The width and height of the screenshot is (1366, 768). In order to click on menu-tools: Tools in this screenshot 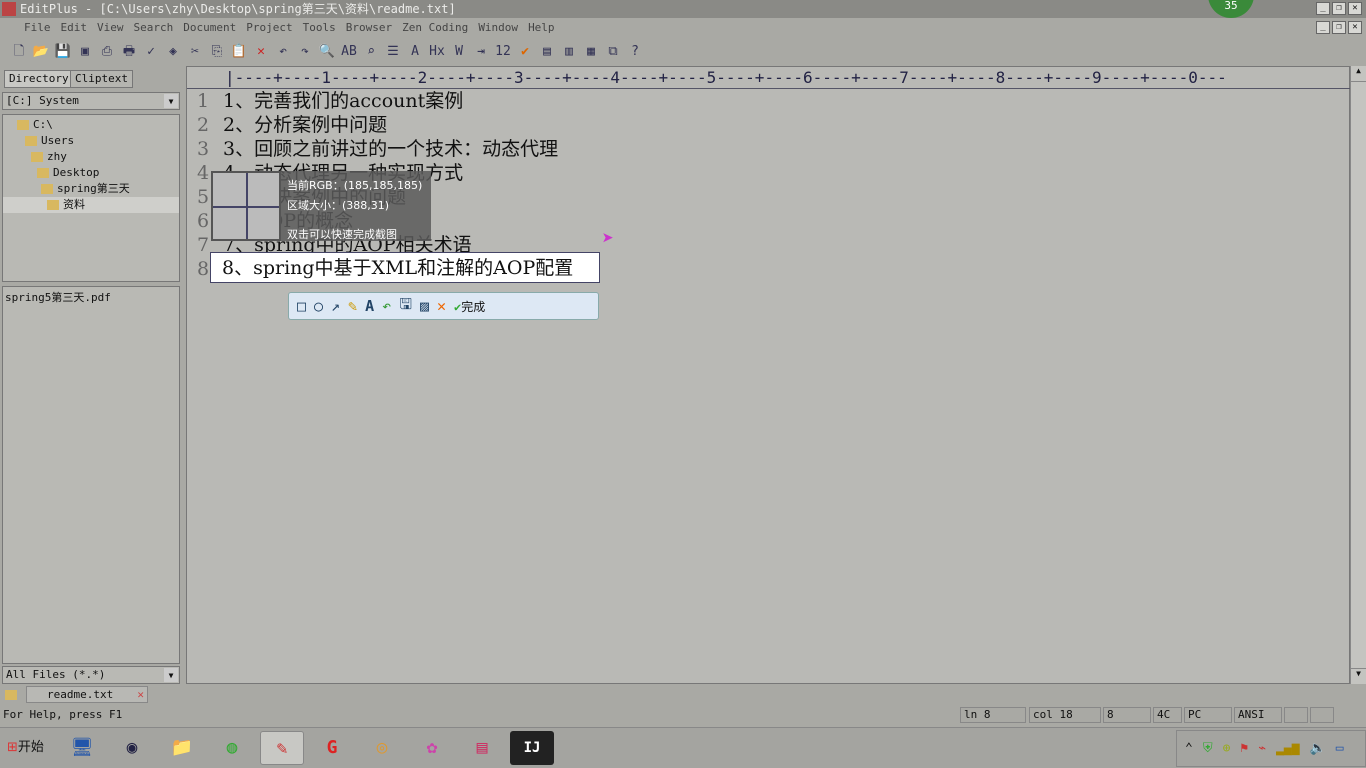, I will do `click(319, 27)`.